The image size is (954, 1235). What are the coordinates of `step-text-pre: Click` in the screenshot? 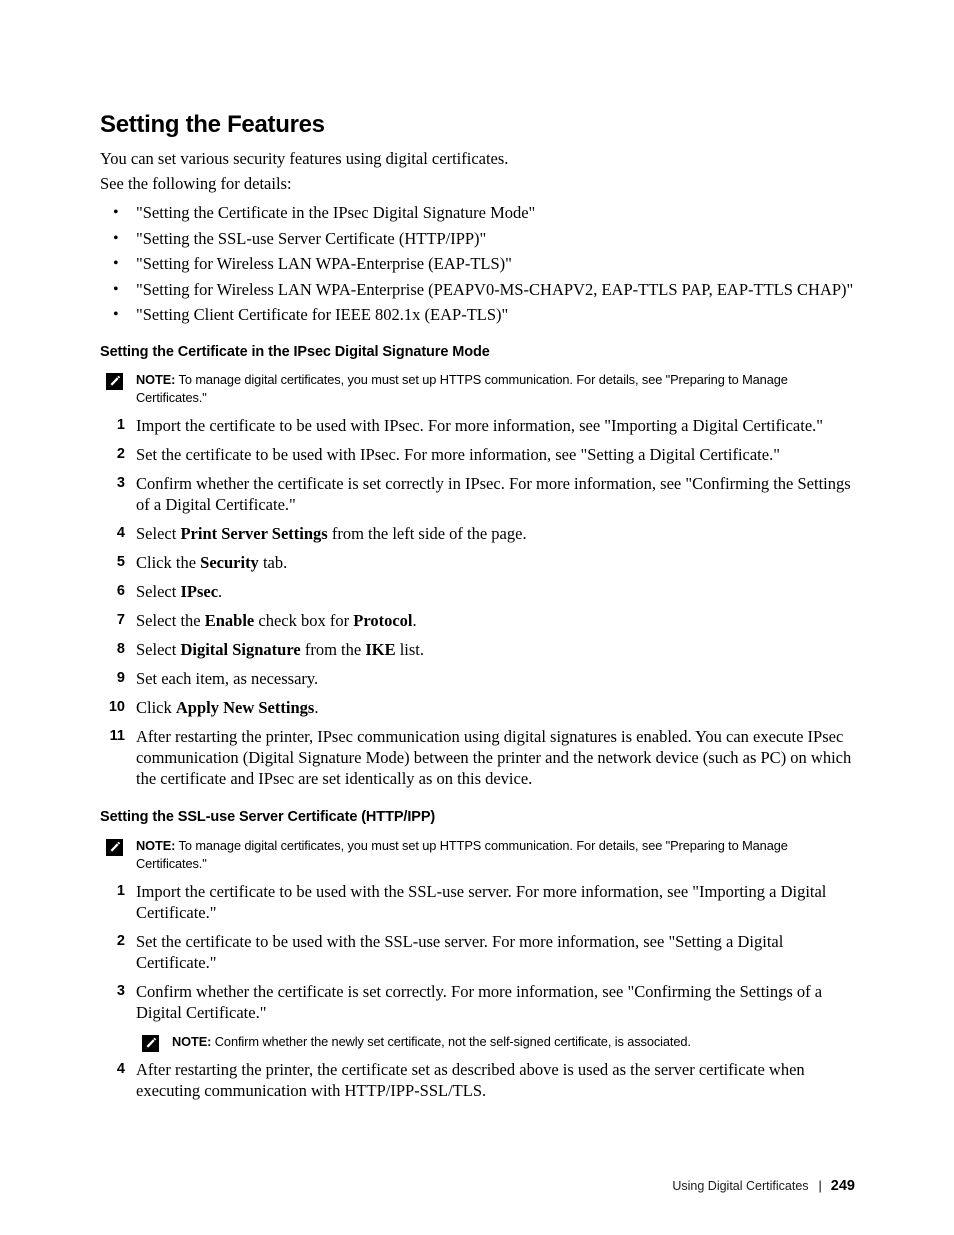 It's located at (156, 708).